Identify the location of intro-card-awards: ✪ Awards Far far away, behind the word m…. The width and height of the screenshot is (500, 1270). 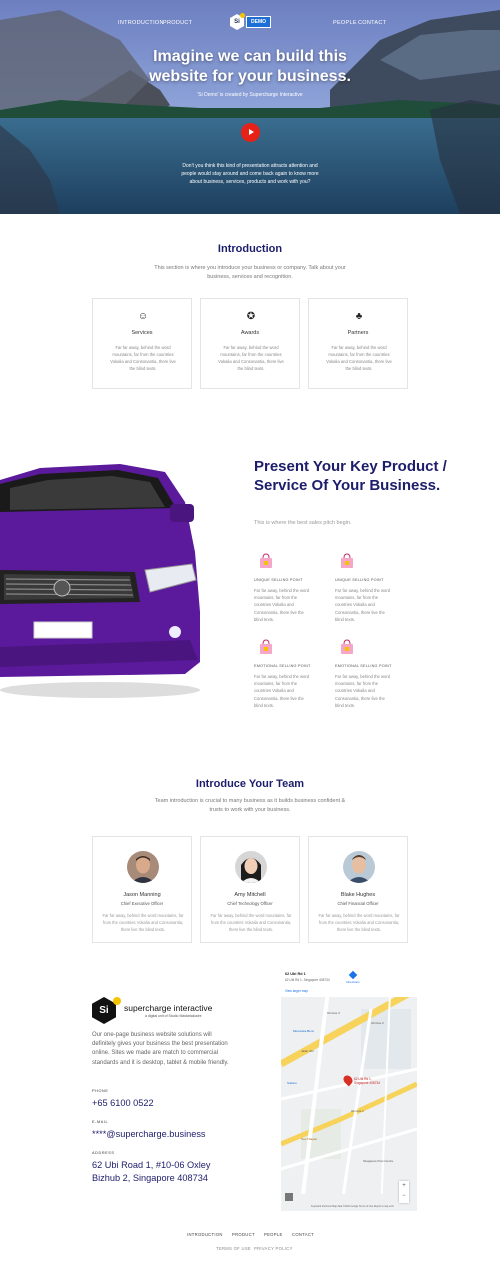
(250, 343).